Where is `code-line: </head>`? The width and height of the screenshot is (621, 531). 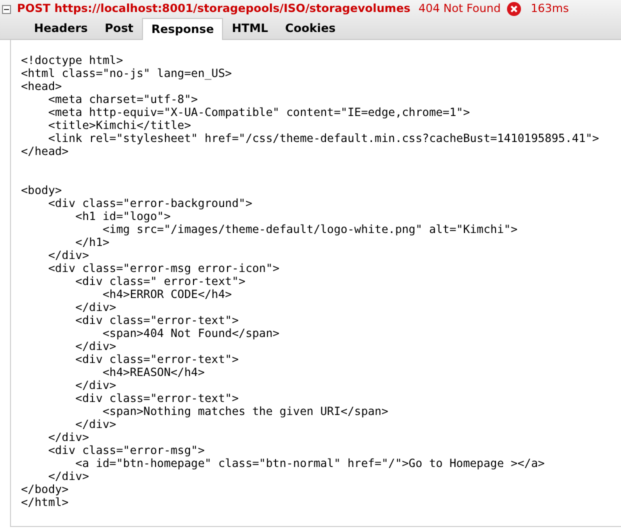
code-line: </head> is located at coordinates (45, 151).